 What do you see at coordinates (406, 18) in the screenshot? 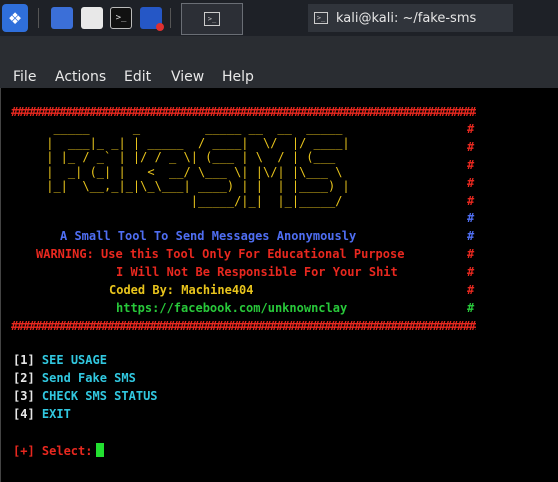
I see `window-title: kali@kali: ~/fake-sms` at bounding box center [406, 18].